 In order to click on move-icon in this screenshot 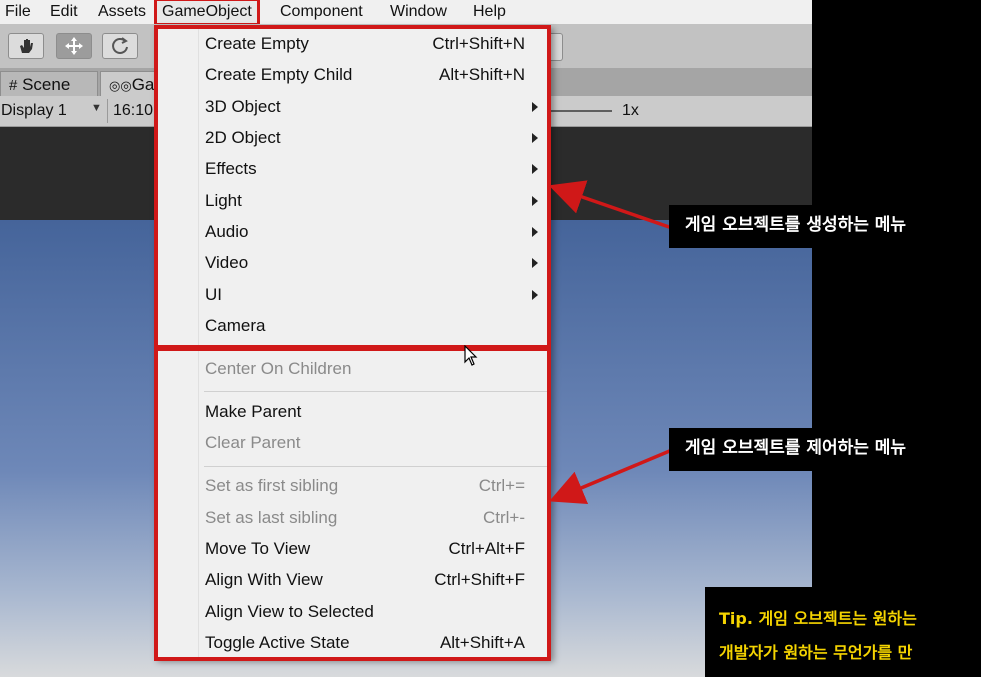, I will do `click(74, 46)`.